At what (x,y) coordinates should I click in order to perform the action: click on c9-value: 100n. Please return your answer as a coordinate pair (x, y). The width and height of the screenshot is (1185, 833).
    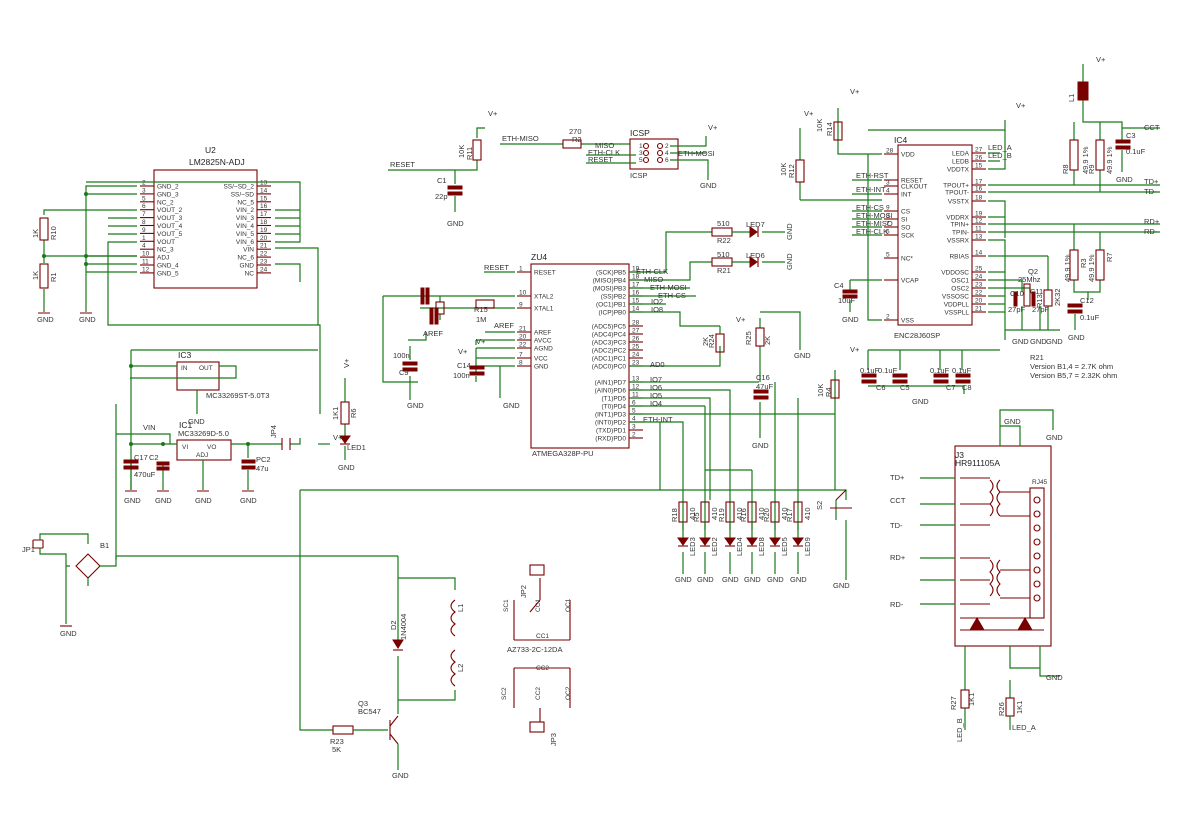
    Looking at the image, I should click on (401, 355).